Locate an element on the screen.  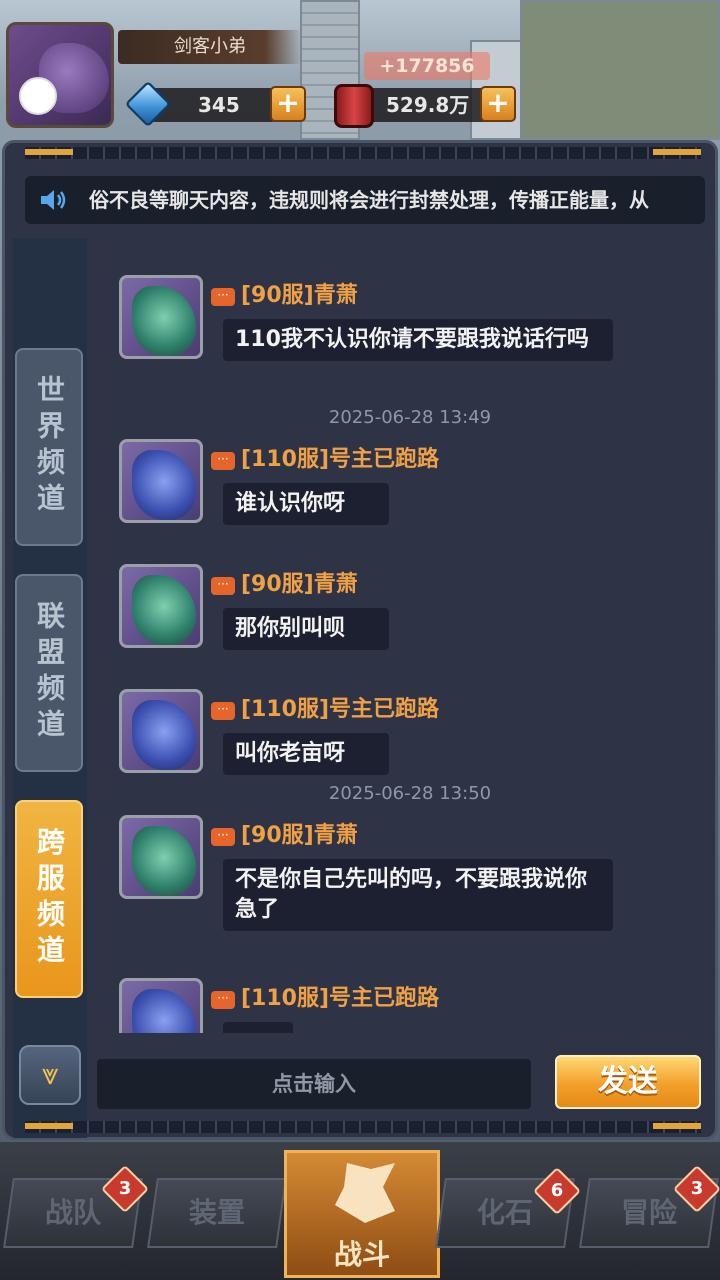
nav-device: 装置 is located at coordinates (217, 1213).